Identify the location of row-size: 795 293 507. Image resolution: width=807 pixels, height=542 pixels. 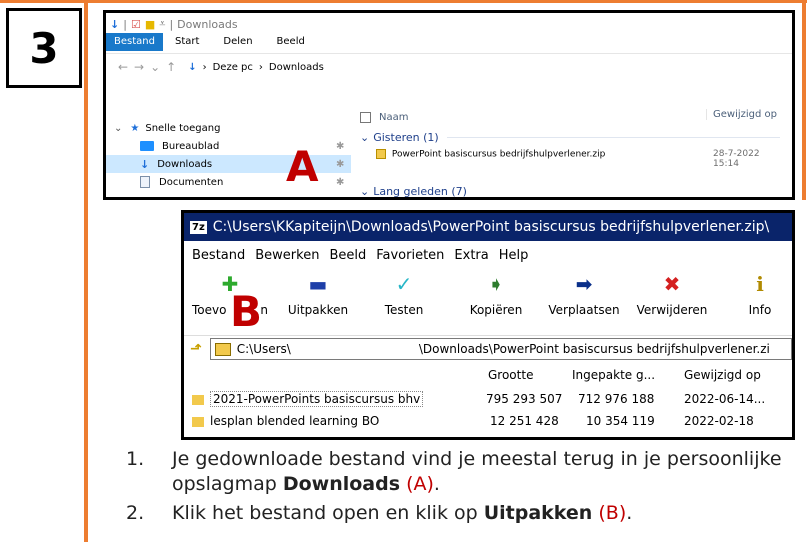
(524, 399).